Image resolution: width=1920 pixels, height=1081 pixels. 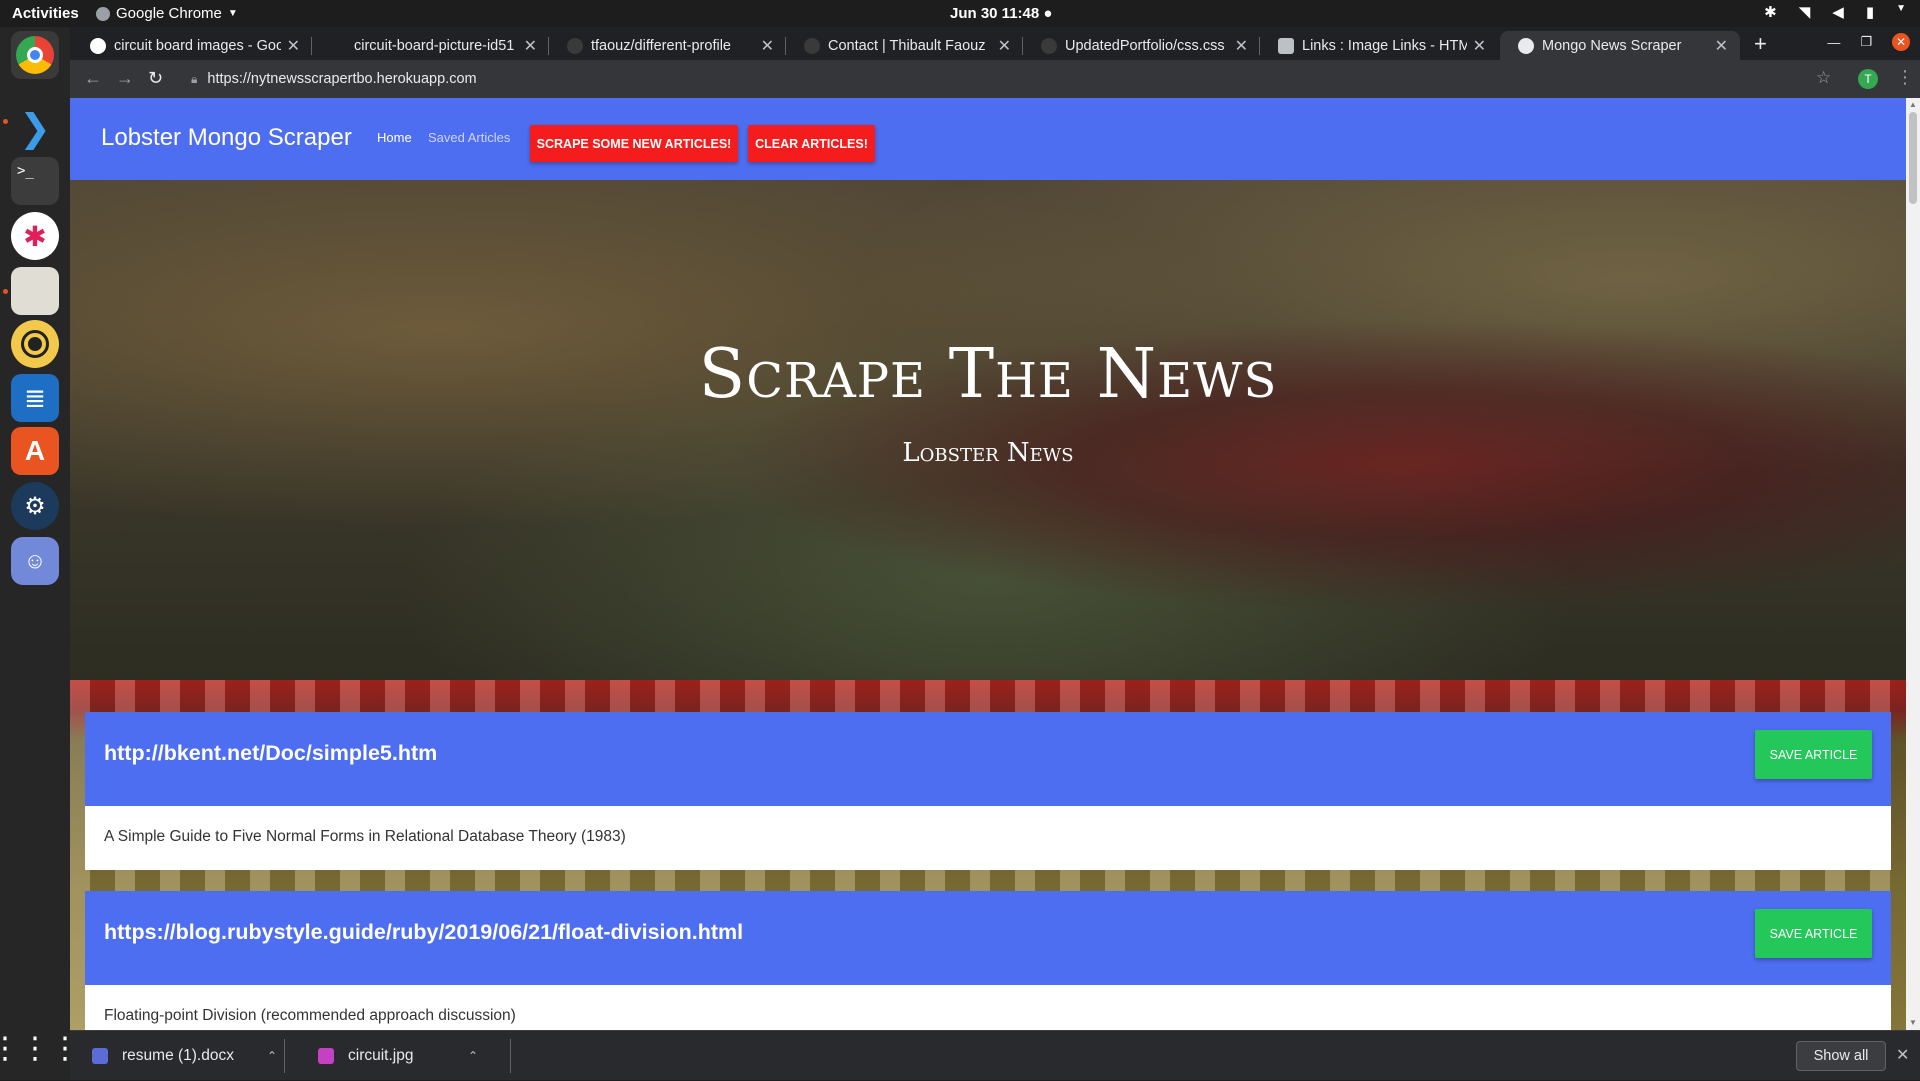 I want to click on restore-icon: ❐, so click(x=1866, y=42).